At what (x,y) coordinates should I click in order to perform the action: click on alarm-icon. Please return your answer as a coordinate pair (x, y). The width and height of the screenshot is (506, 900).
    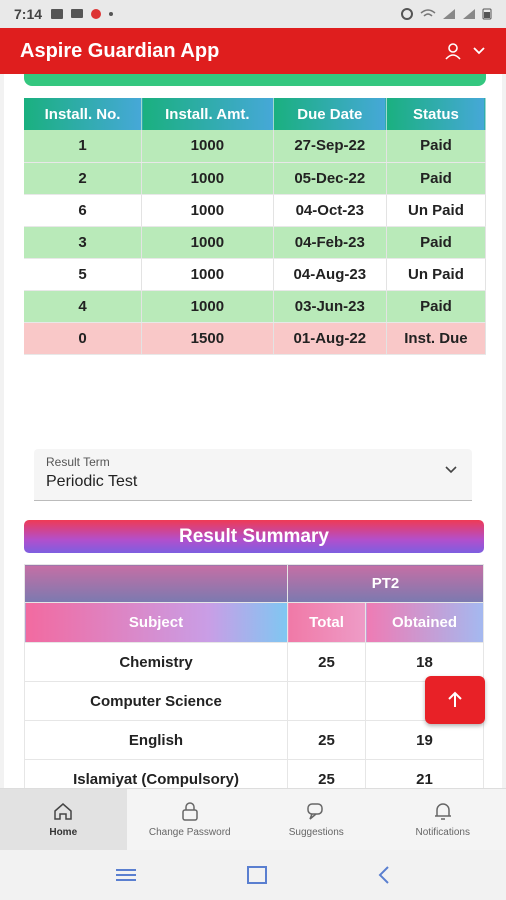
    Looking at the image, I should click on (407, 14).